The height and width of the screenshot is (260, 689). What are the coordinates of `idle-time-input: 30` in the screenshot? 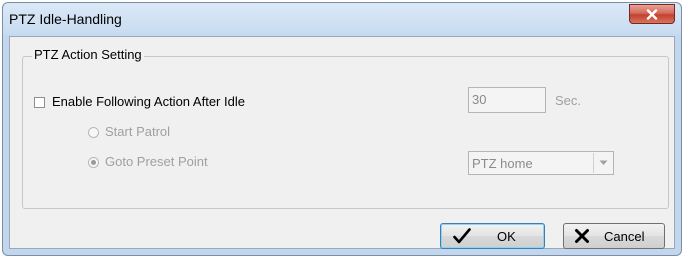 It's located at (507, 100).